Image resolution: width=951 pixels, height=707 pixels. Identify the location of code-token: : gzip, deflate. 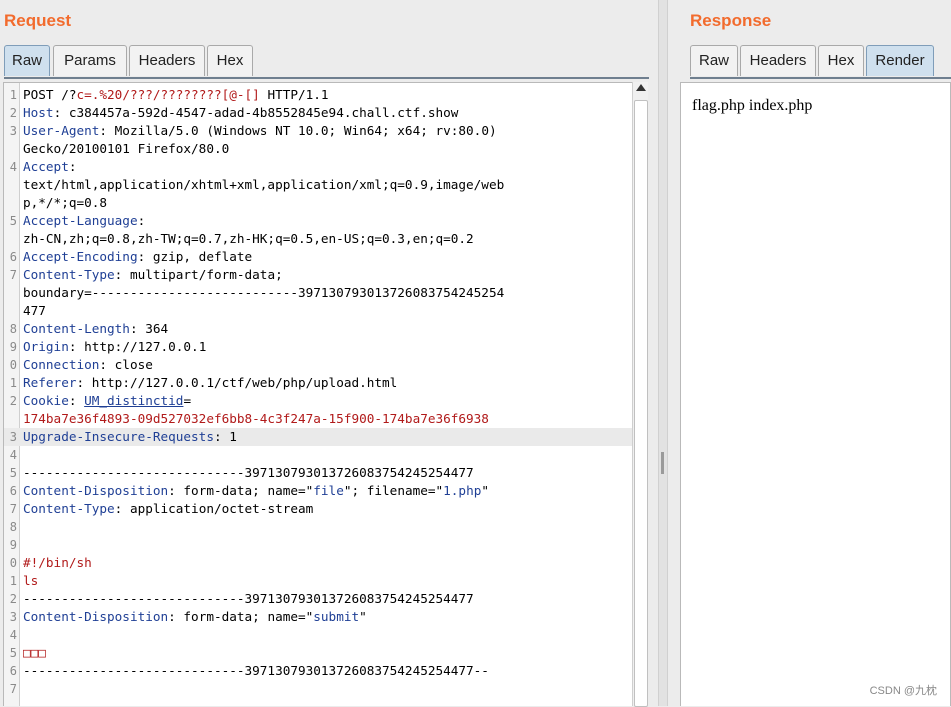
(195, 256).